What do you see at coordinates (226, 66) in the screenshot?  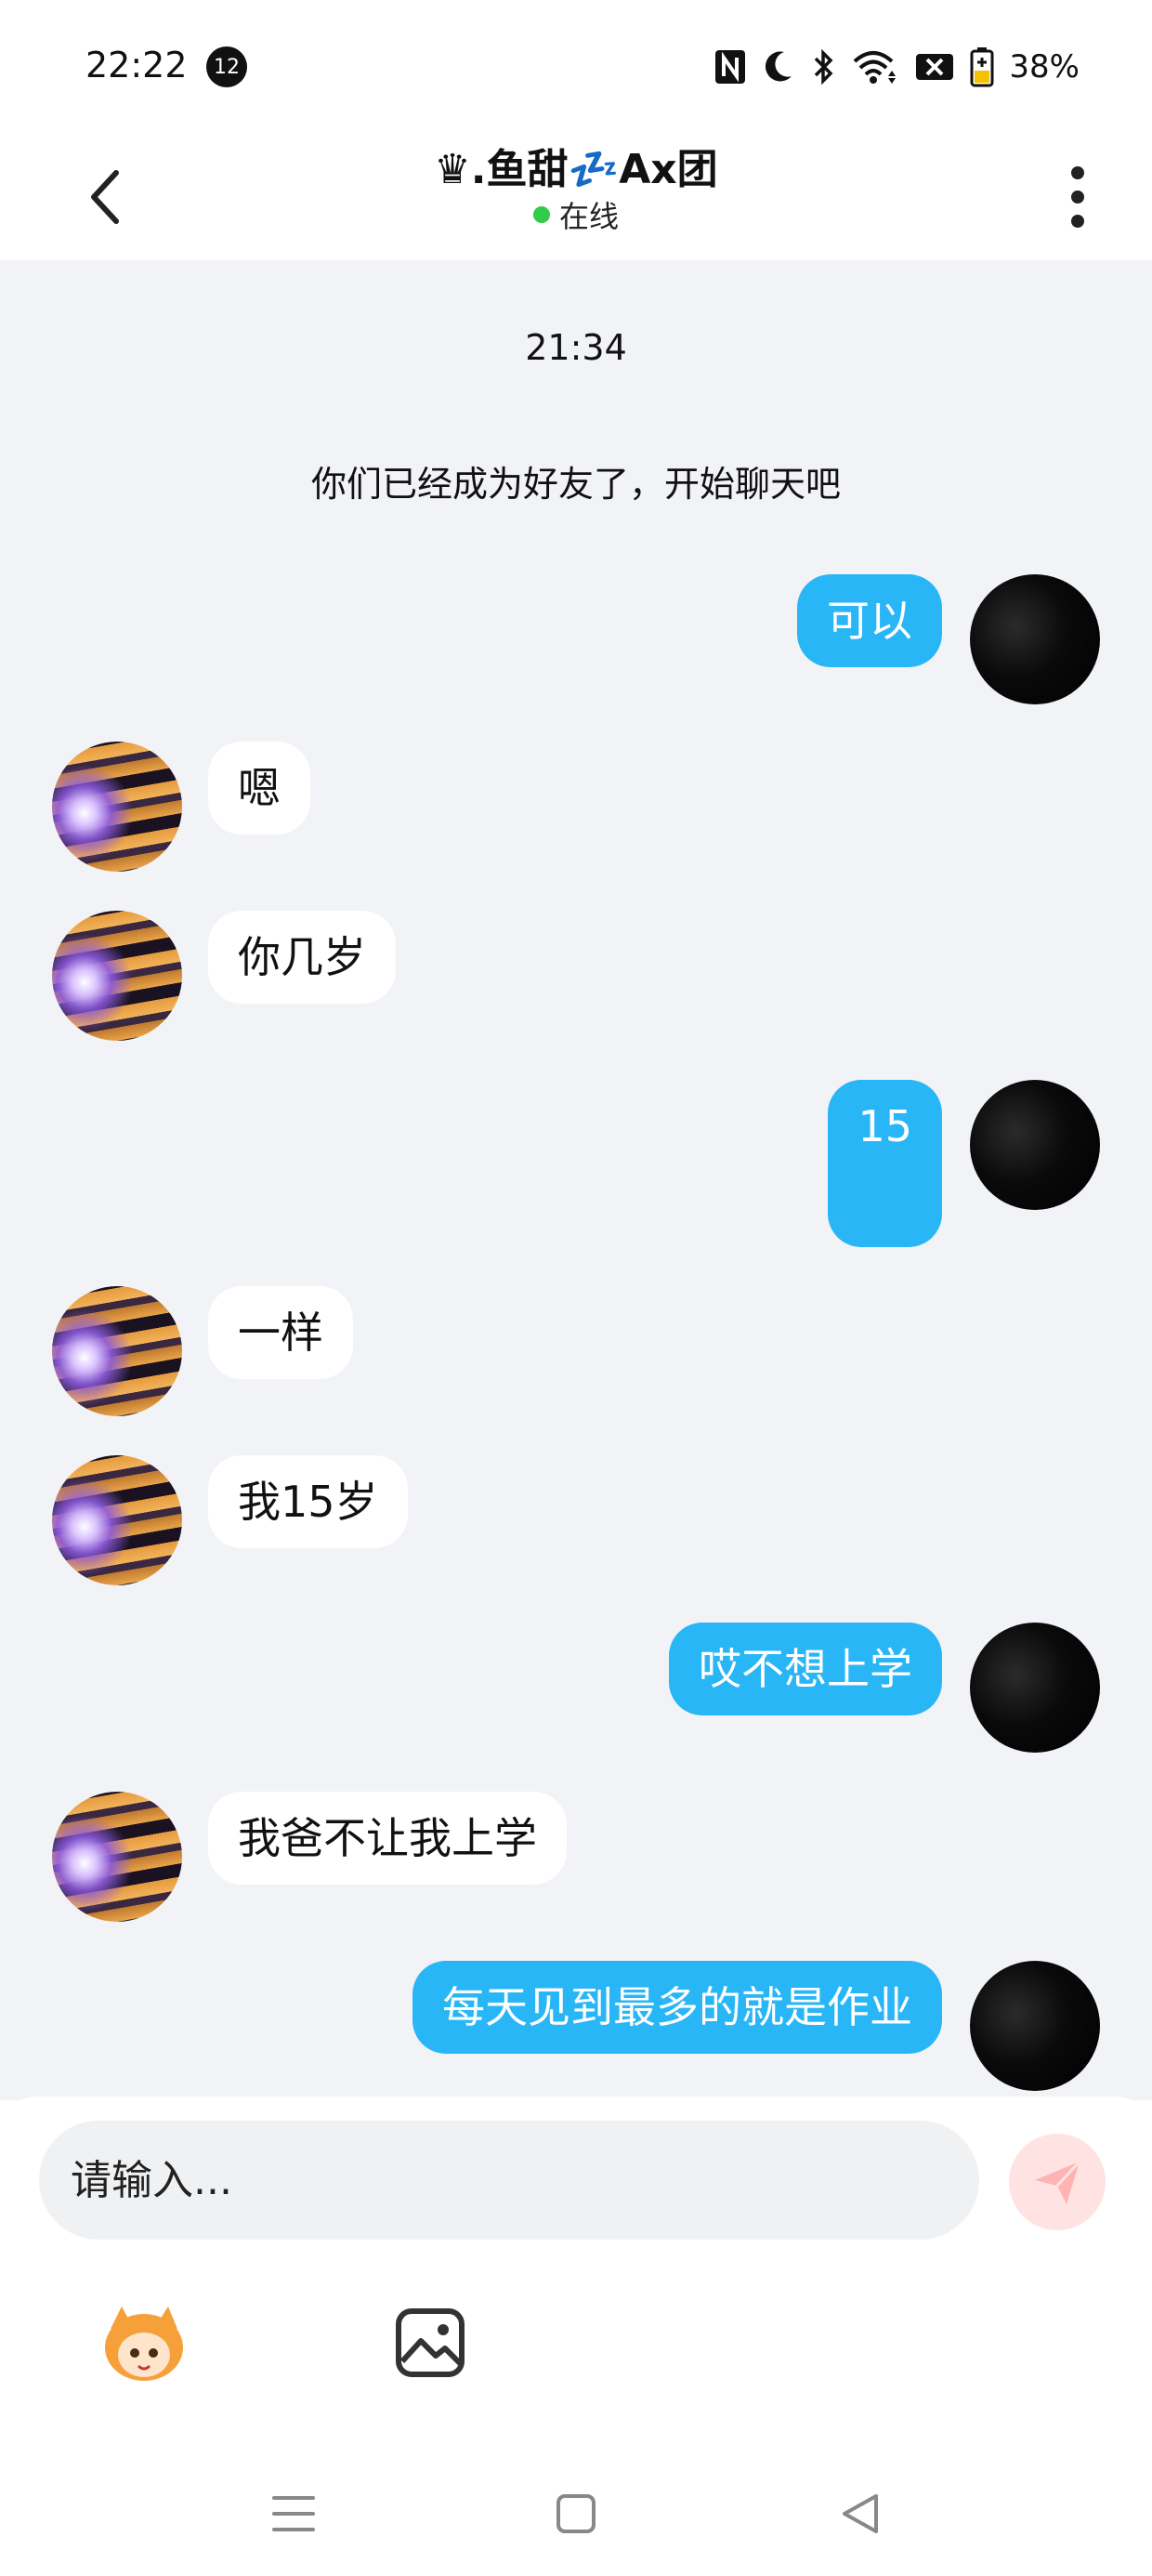 I see `notification-count-badge: 12` at bounding box center [226, 66].